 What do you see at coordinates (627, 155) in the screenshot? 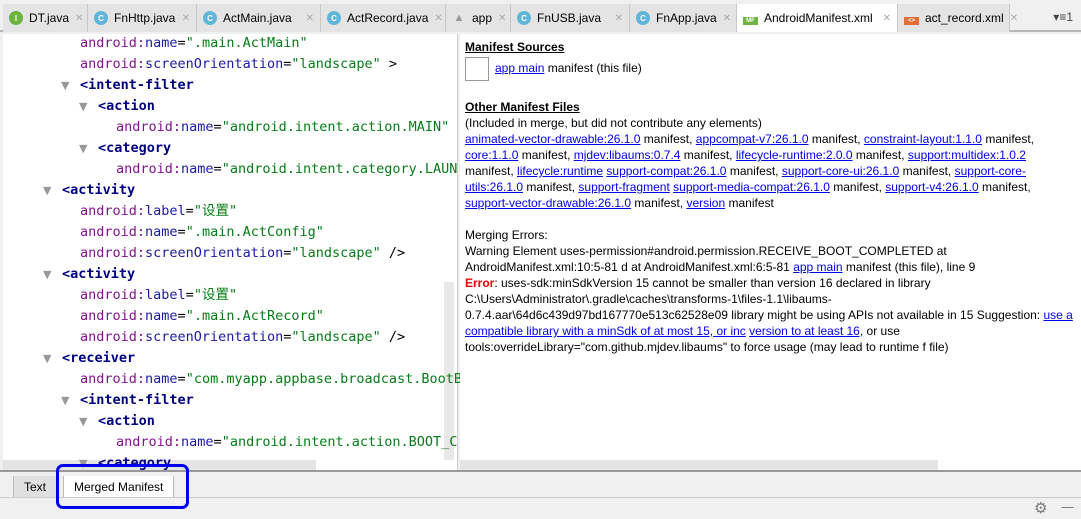
I see `library-link: mjdev:libaums:0.7.4` at bounding box center [627, 155].